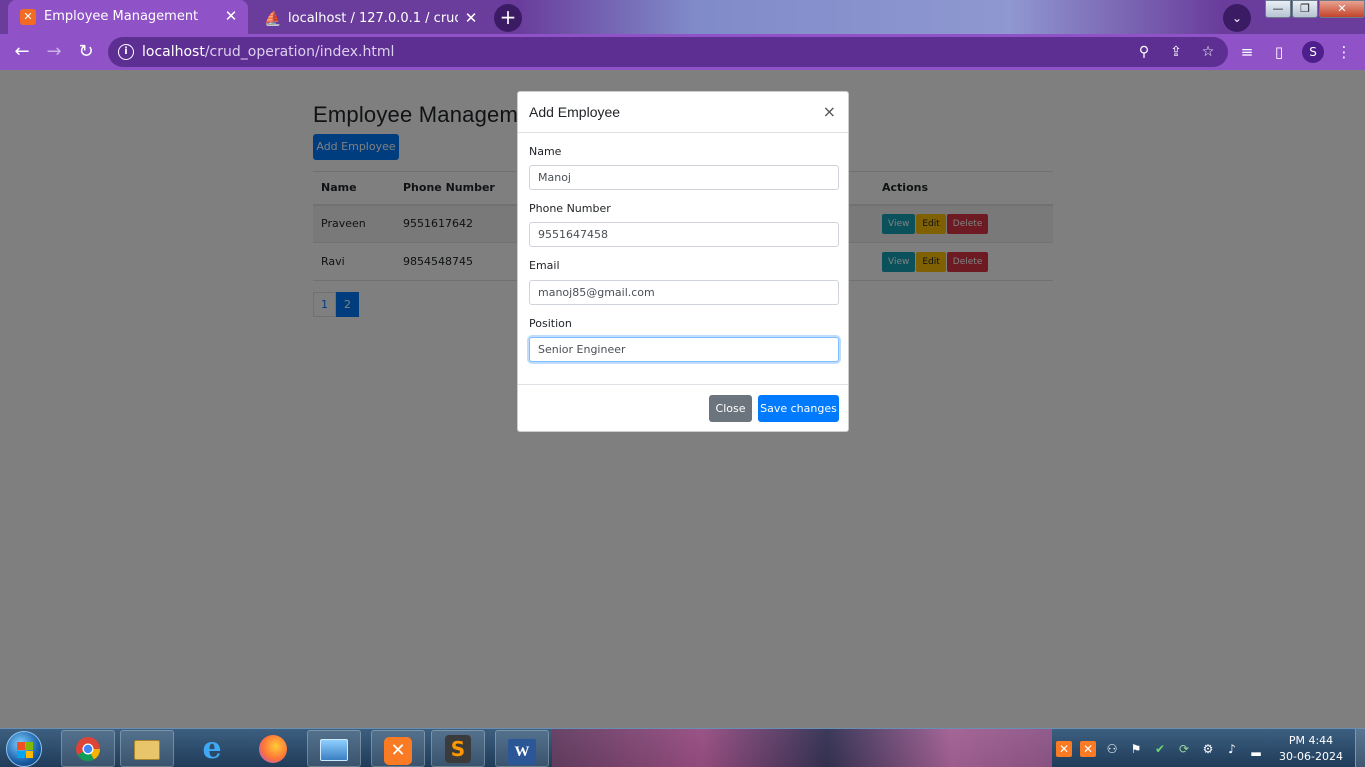 This screenshot has height=767, width=1365. Describe the element at coordinates (730, 408) in the screenshot. I see `close-button: Close` at that location.